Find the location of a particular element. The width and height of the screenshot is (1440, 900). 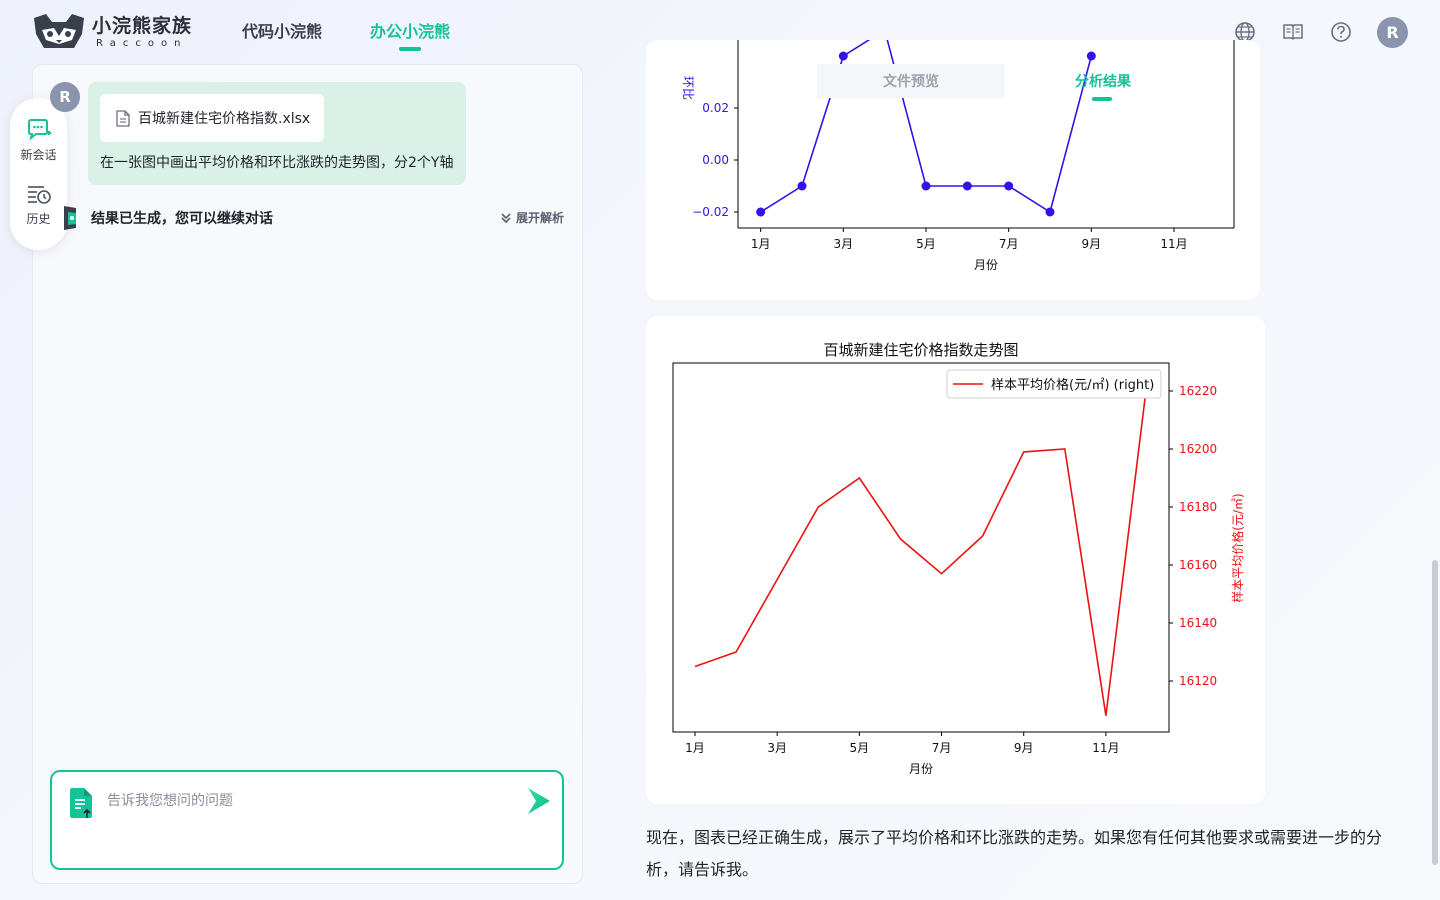

bot-status-text: 结果已生成，您可以继续对话 is located at coordinates (182, 219).